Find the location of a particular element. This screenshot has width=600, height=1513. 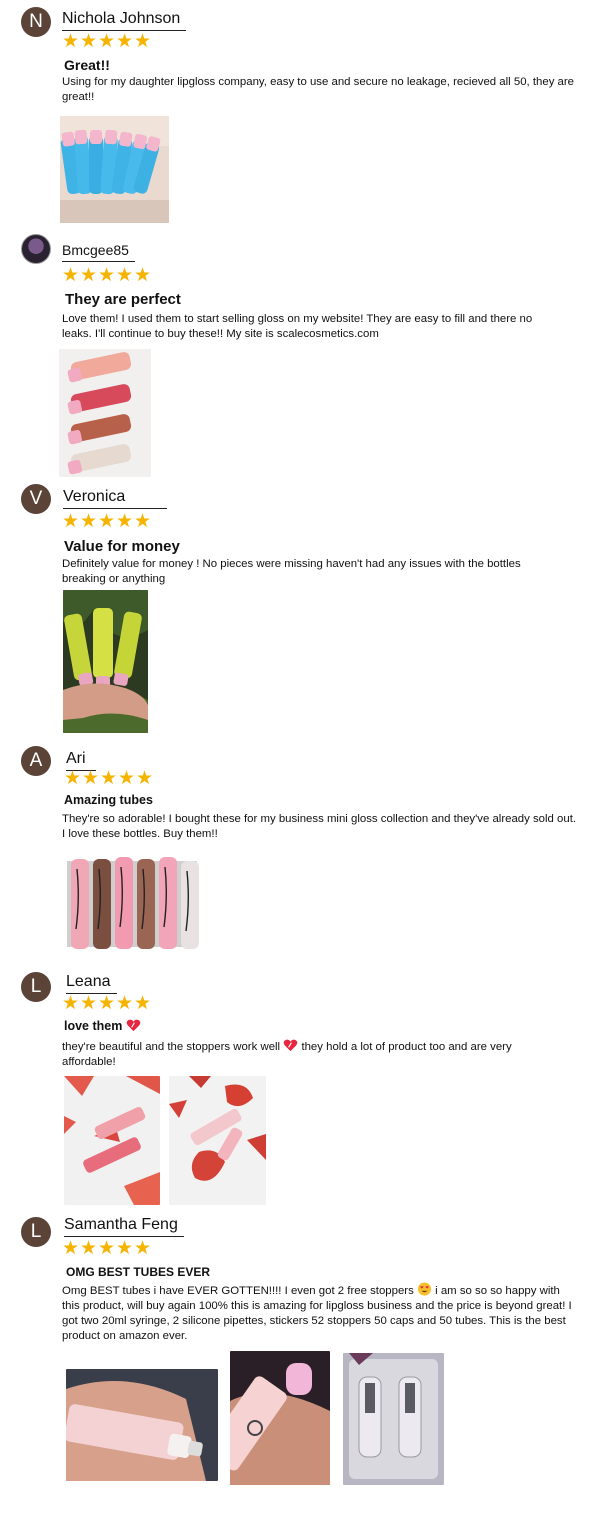

review-title: They are perfect is located at coordinates (123, 299).